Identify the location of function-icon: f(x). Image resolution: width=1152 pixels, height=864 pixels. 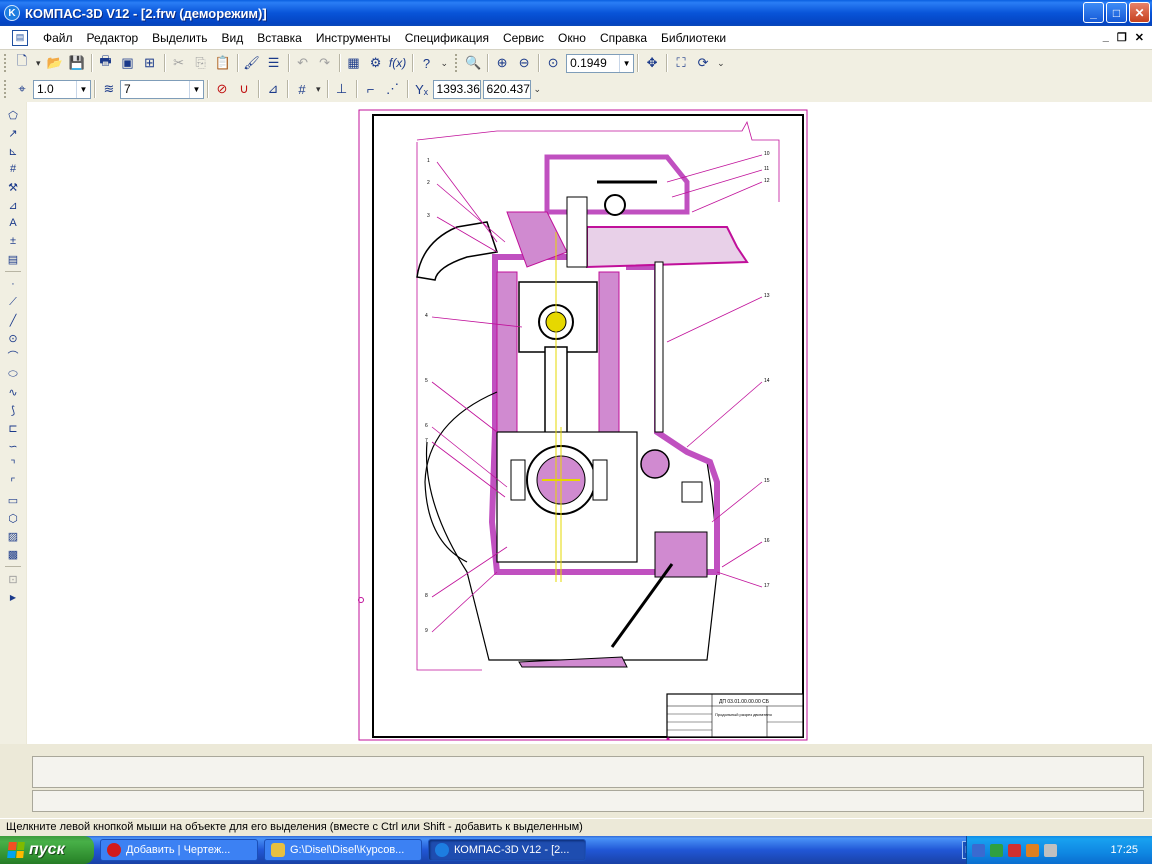
(398, 63).